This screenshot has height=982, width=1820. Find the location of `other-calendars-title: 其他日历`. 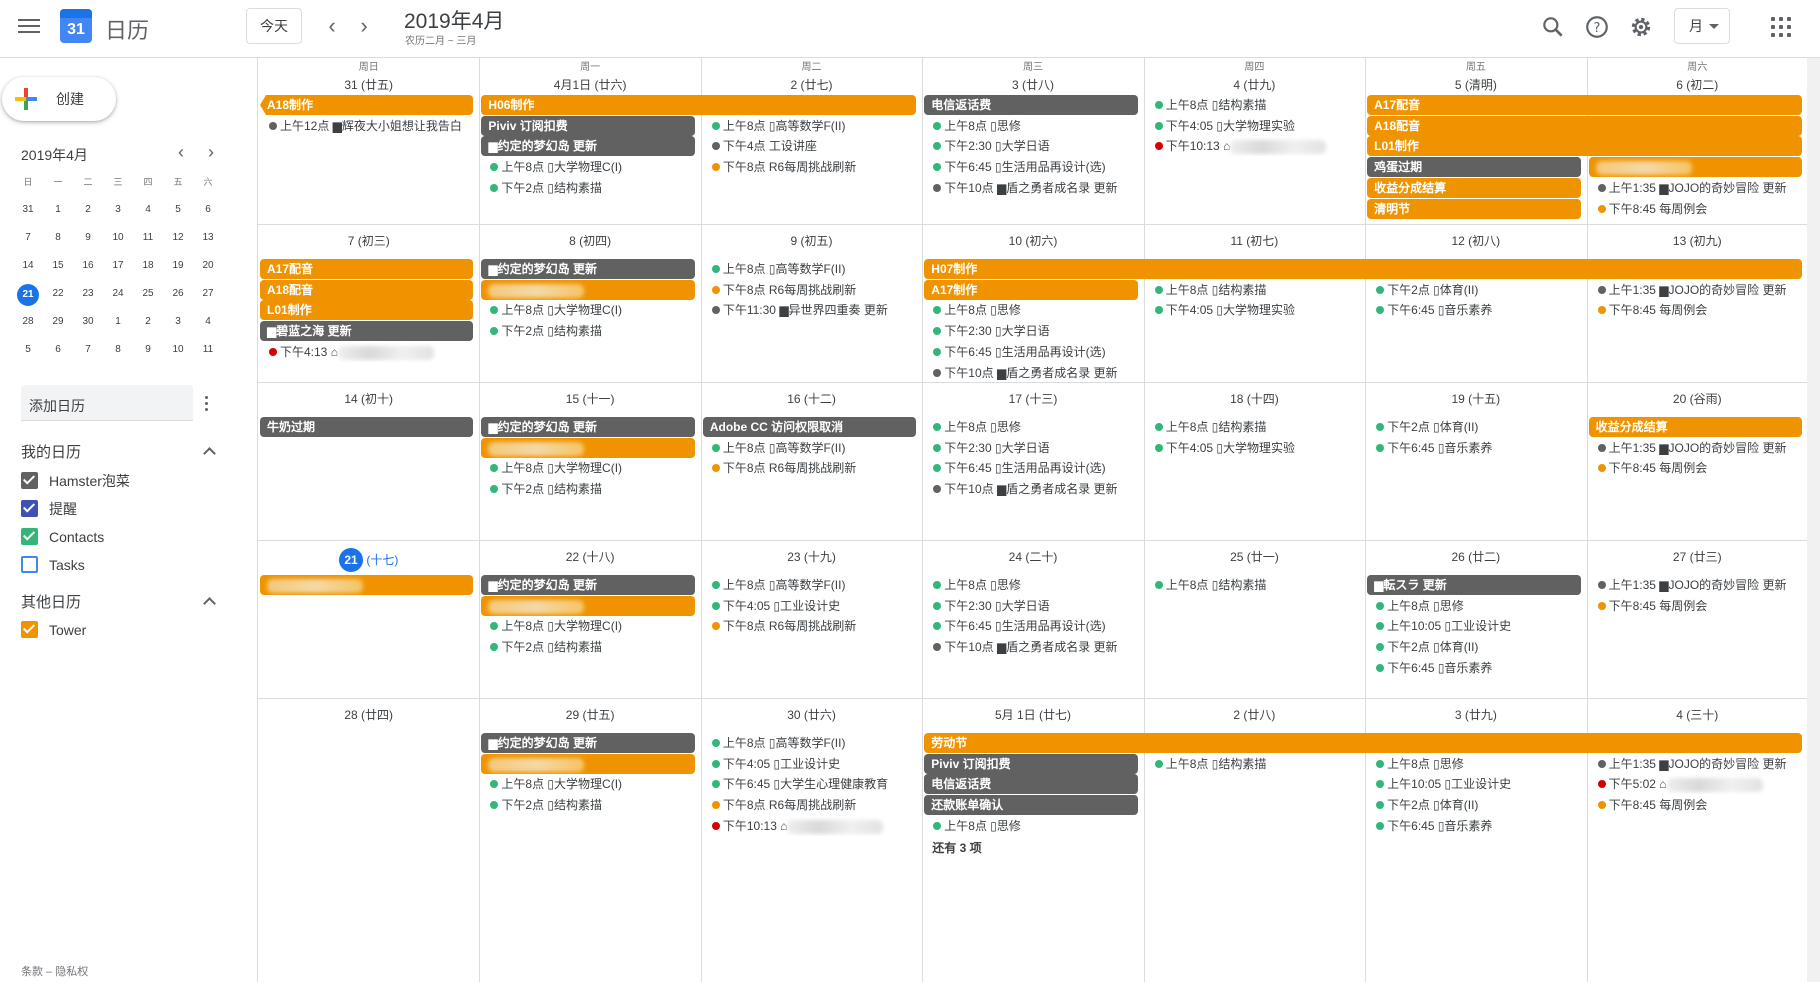

other-calendars-title: 其他日历 is located at coordinates (51, 601).